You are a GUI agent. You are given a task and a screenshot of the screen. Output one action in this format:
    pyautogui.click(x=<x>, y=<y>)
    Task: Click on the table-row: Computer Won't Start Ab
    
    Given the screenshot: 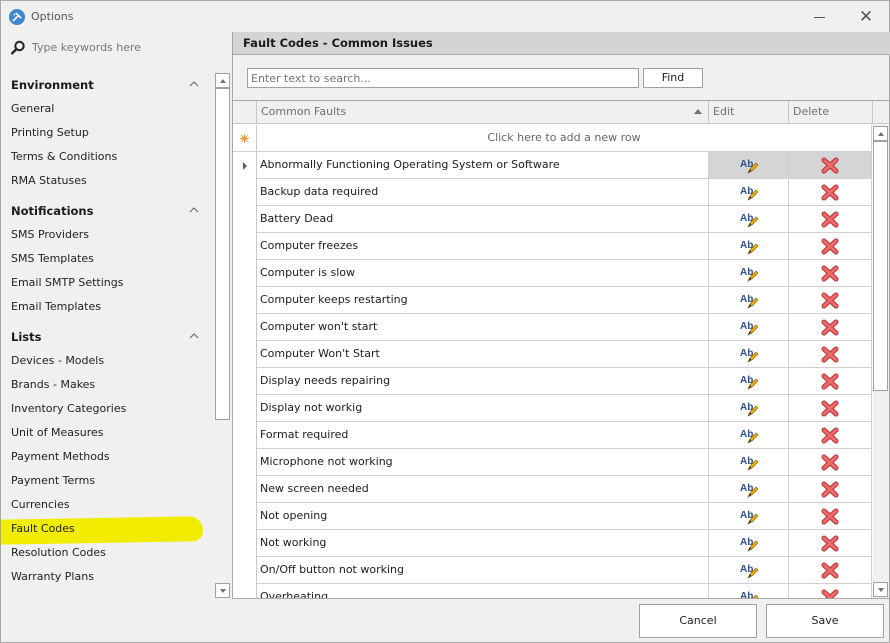 What is the action you would take?
    pyautogui.click(x=553, y=354)
    